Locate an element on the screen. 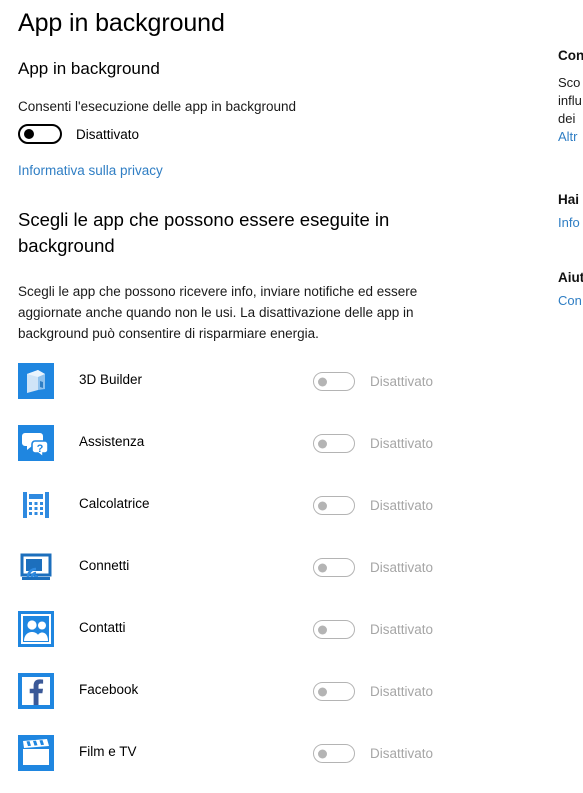 This screenshot has width=583, height=793. master-toggle-row: Disattivato is located at coordinates (269, 134).